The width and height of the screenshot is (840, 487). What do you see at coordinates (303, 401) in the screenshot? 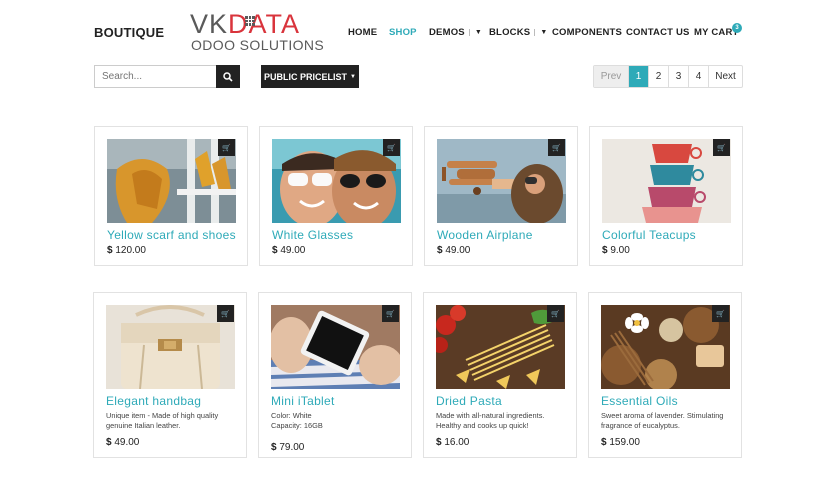
I see `product-name: Mini iTablet` at bounding box center [303, 401].